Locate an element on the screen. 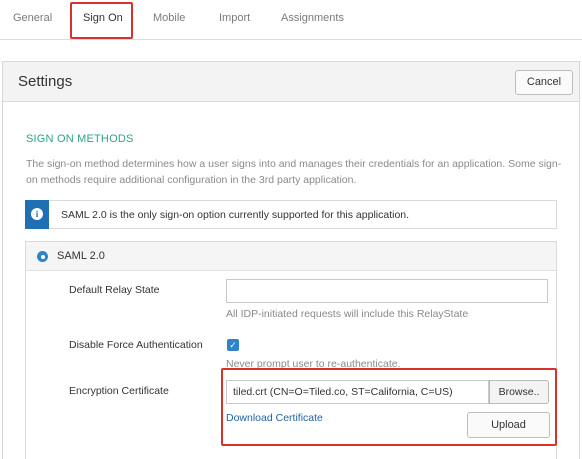  settings-header: Settings Cancel is located at coordinates (291, 82).